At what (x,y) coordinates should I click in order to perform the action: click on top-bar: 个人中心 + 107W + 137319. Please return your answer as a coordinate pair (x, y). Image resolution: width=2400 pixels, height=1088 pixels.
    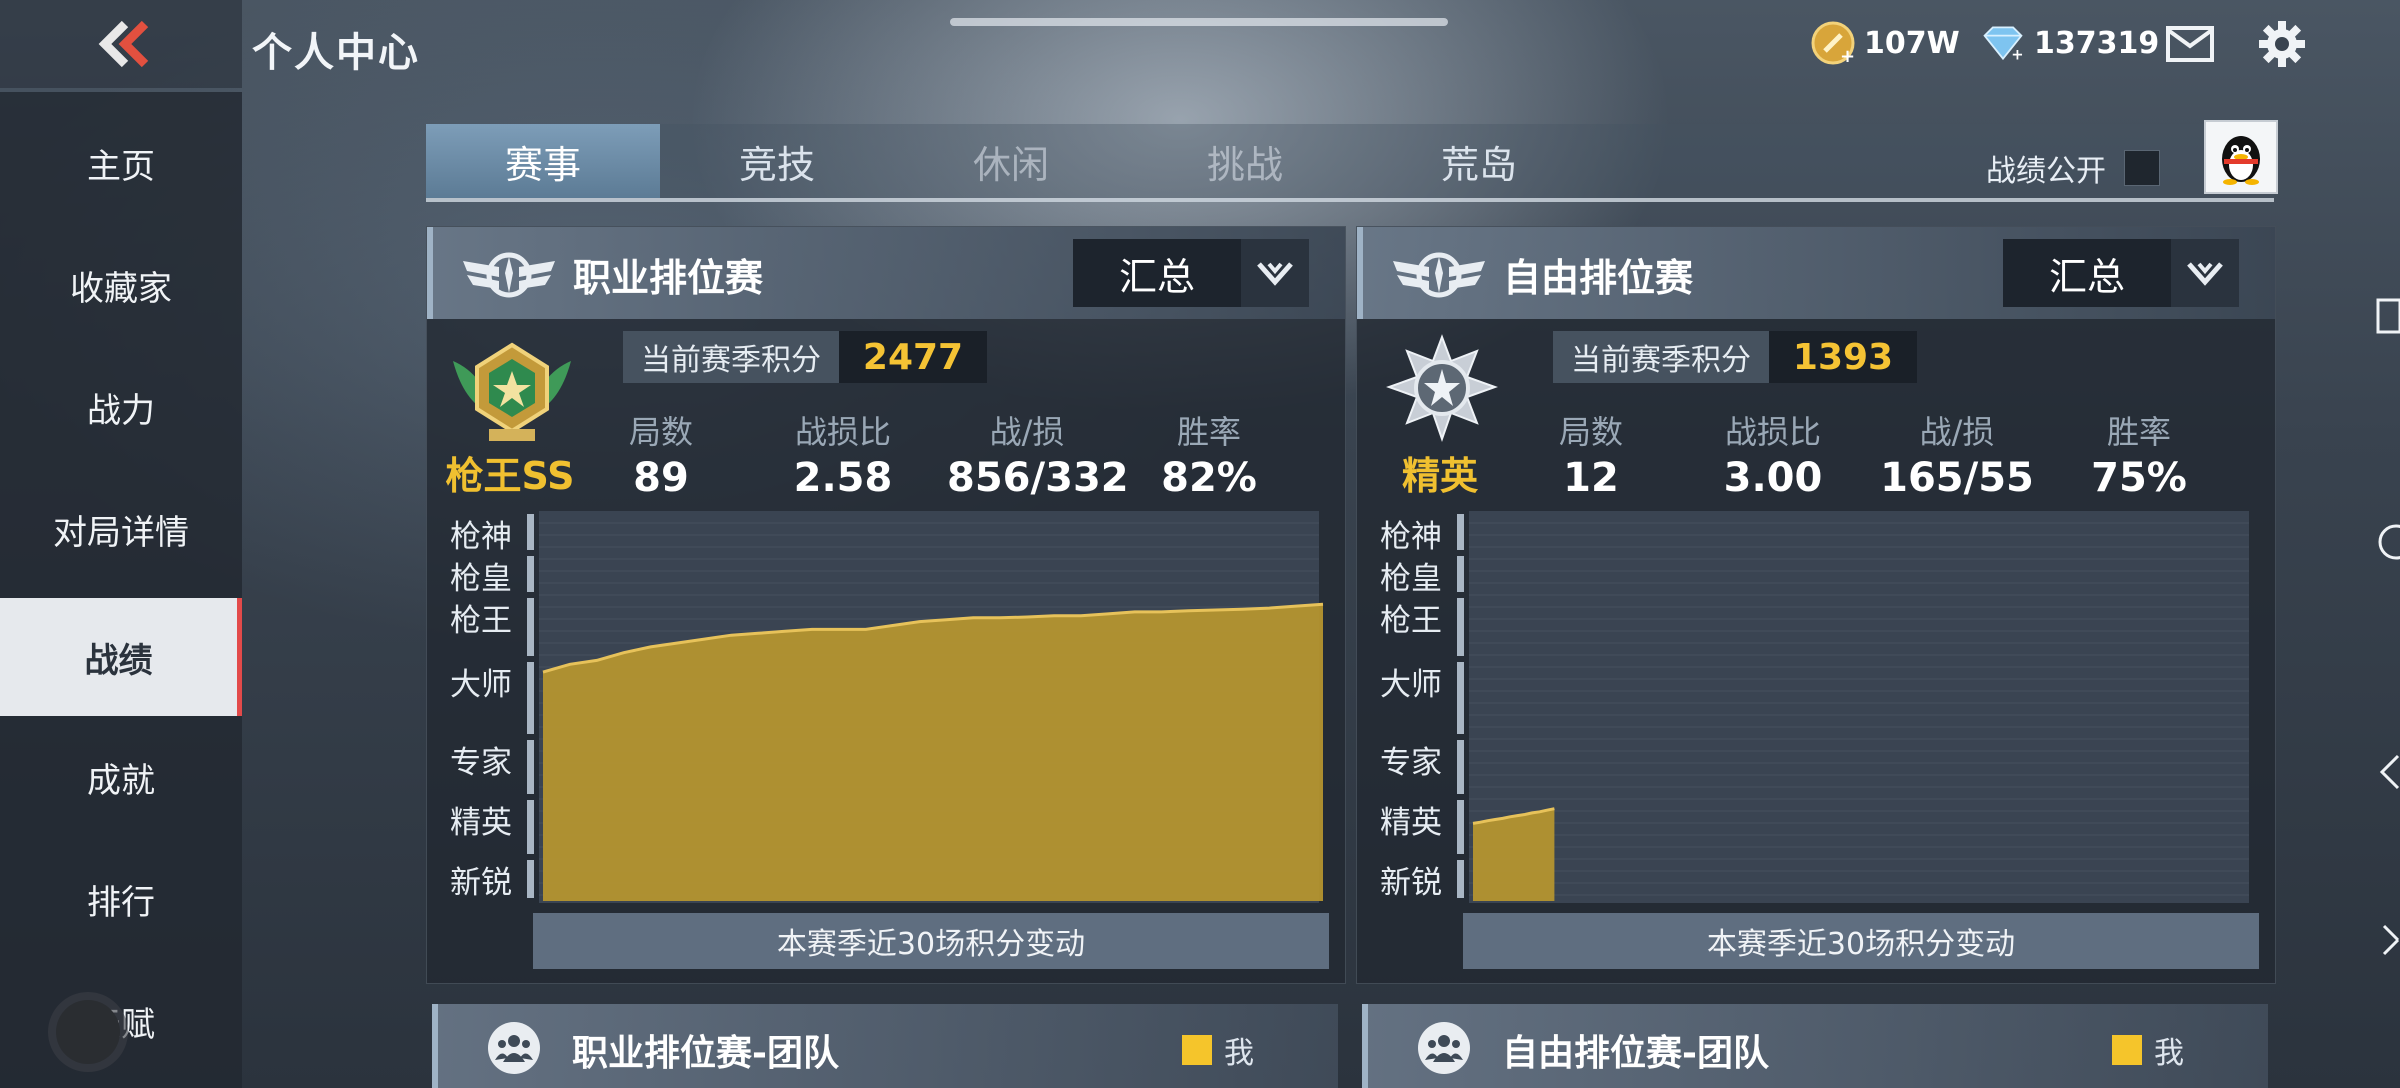
    Looking at the image, I should click on (1200, 44).